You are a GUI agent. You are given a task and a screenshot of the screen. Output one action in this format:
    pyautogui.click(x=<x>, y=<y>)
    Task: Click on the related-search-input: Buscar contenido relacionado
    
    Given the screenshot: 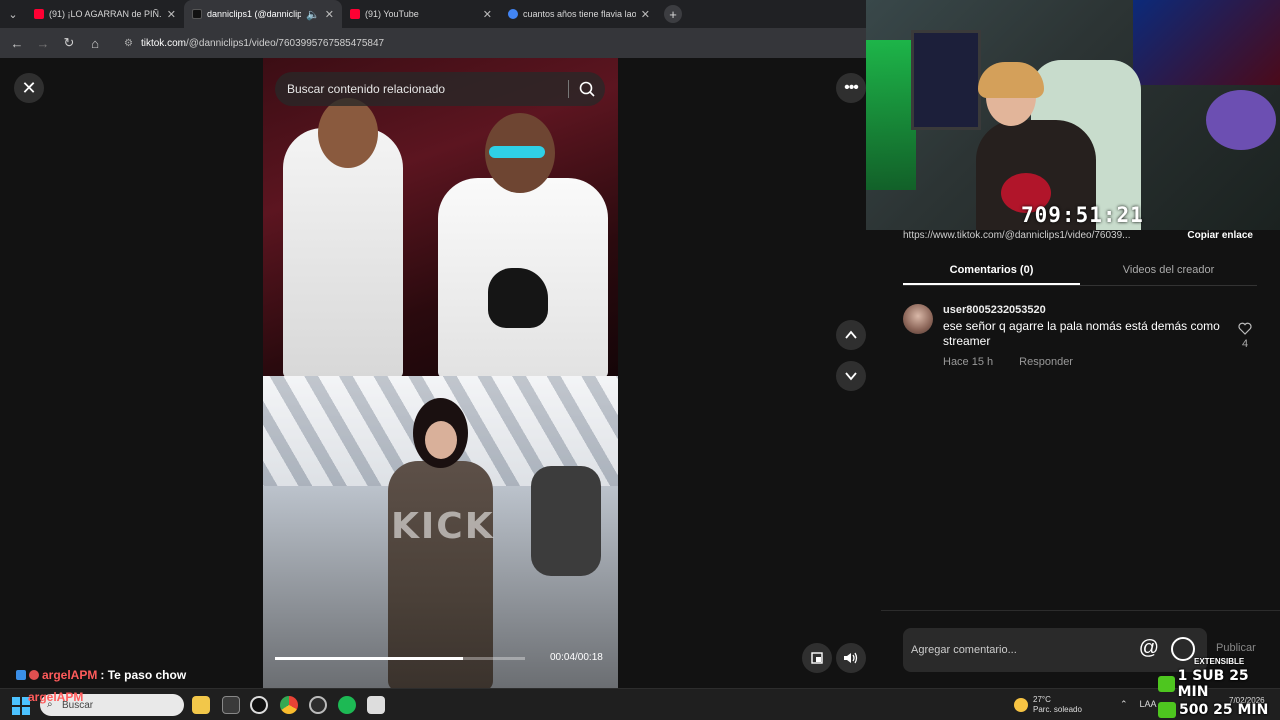 What is the action you would take?
    pyautogui.click(x=440, y=89)
    